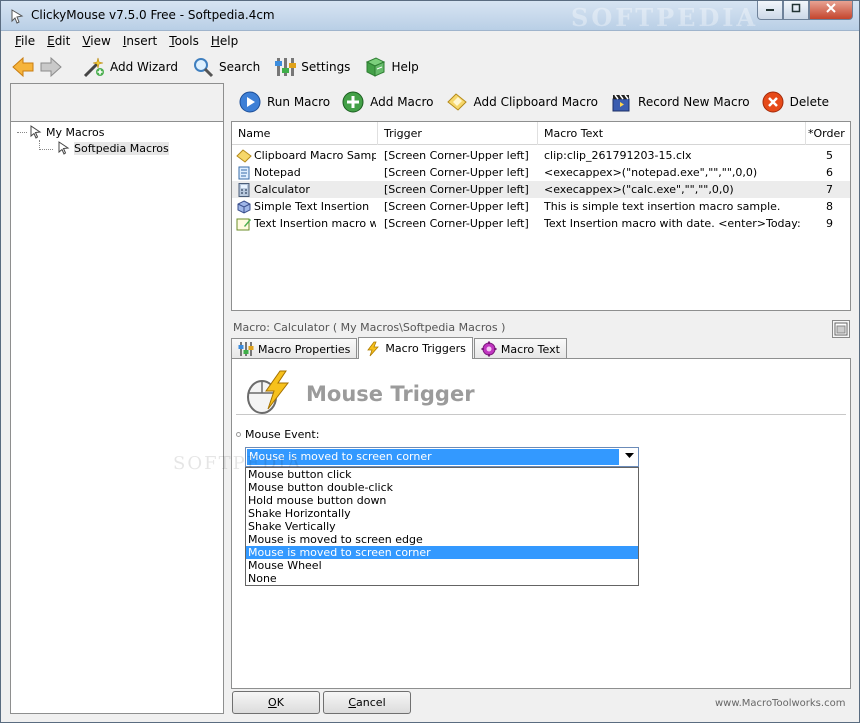 The image size is (860, 723). I want to click on divider, so click(541, 414).